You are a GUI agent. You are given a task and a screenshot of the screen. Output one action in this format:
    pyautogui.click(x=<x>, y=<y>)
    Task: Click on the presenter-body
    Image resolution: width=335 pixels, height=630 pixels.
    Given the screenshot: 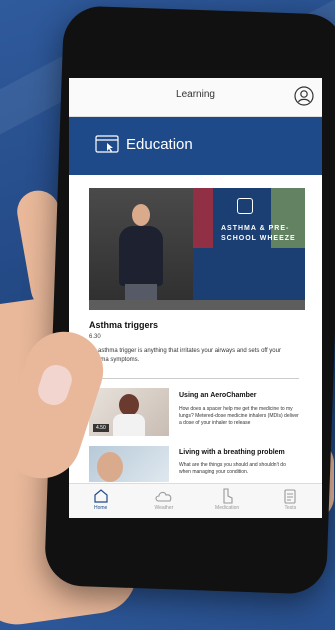 What is the action you would take?
    pyautogui.click(x=141, y=256)
    